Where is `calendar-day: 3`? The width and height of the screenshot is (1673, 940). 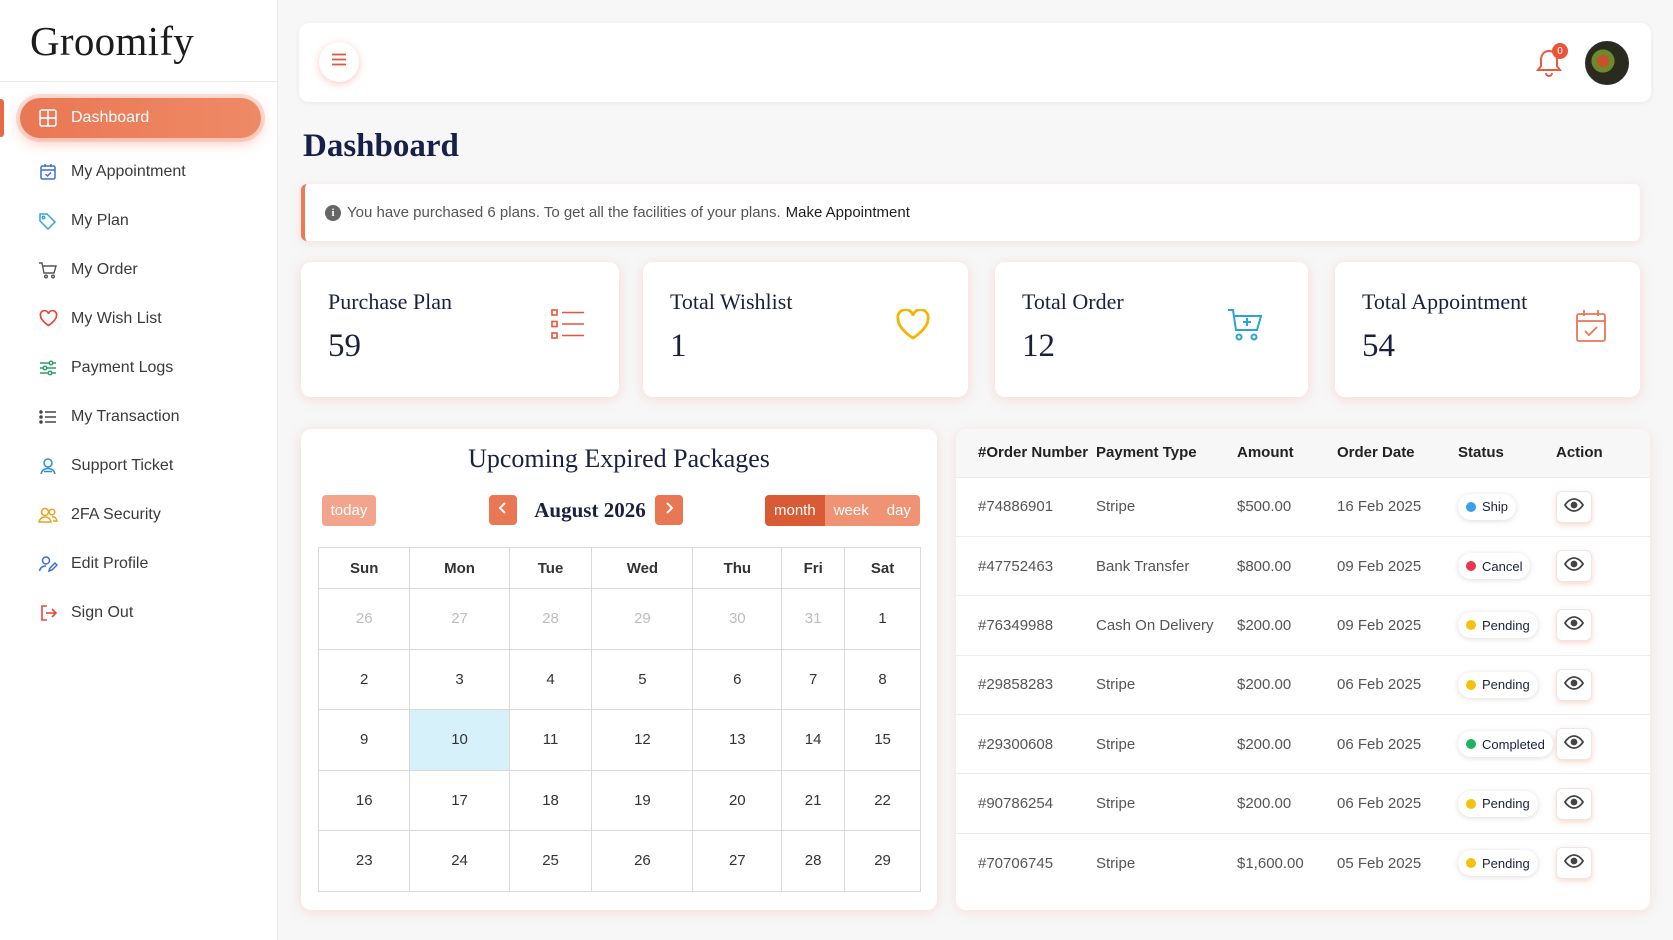
calendar-day: 3 is located at coordinates (459, 679).